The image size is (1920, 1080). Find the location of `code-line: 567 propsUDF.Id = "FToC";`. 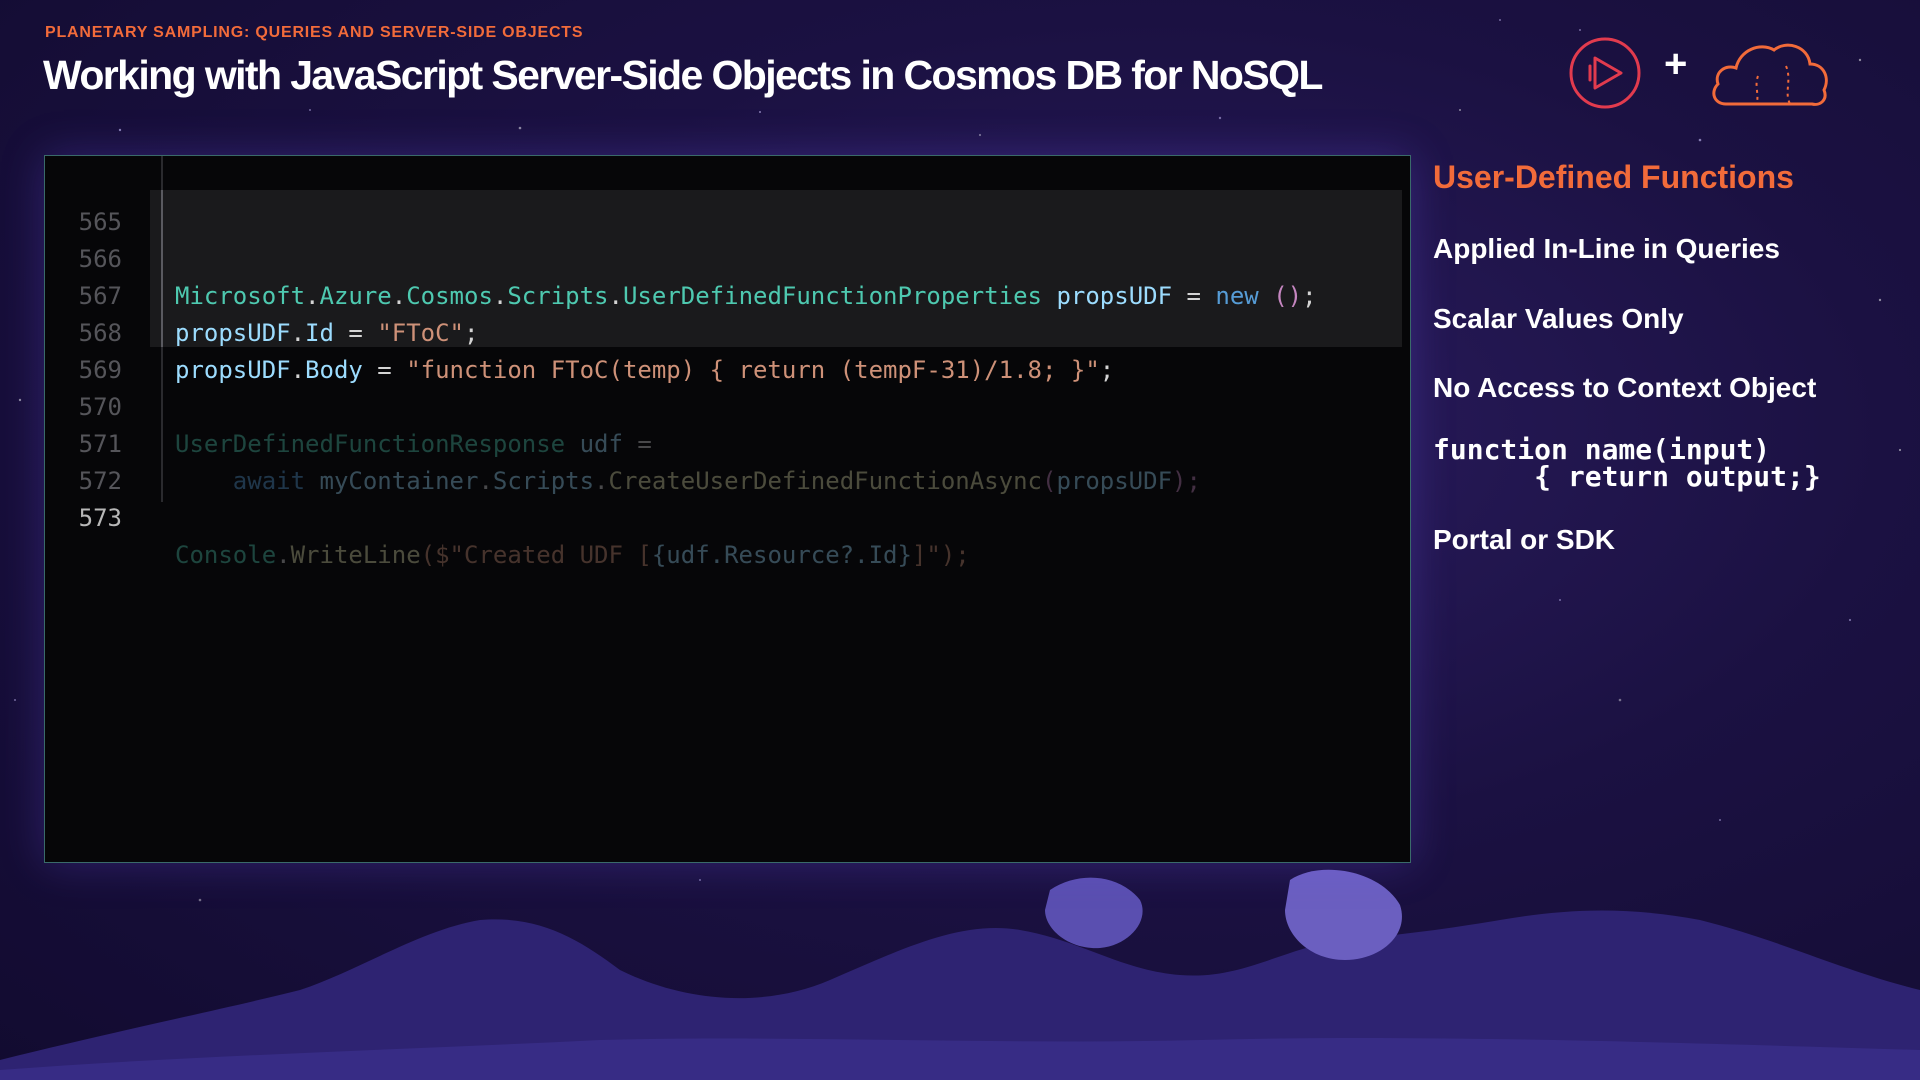

code-line: 567 propsUDF.Id = "FToC"; is located at coordinates (727, 294).